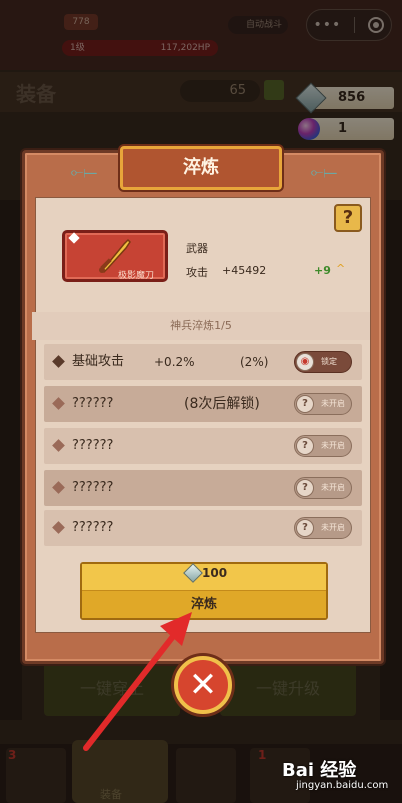 The width and height of the screenshot is (402, 803). I want to click on watermark-brand: Bai 经验, so click(319, 770).